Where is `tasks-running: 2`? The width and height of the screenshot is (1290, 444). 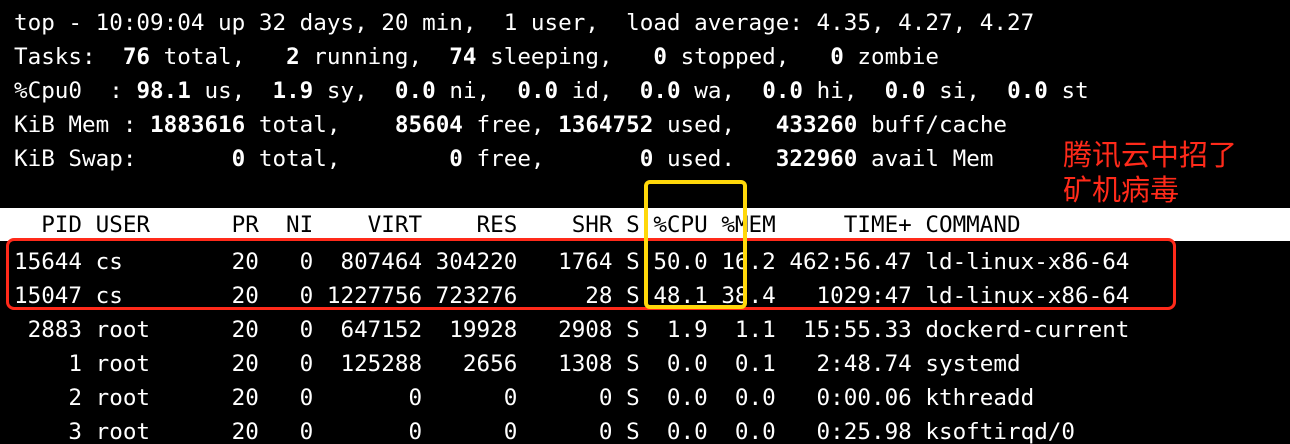
tasks-running: 2 is located at coordinates (279, 57).